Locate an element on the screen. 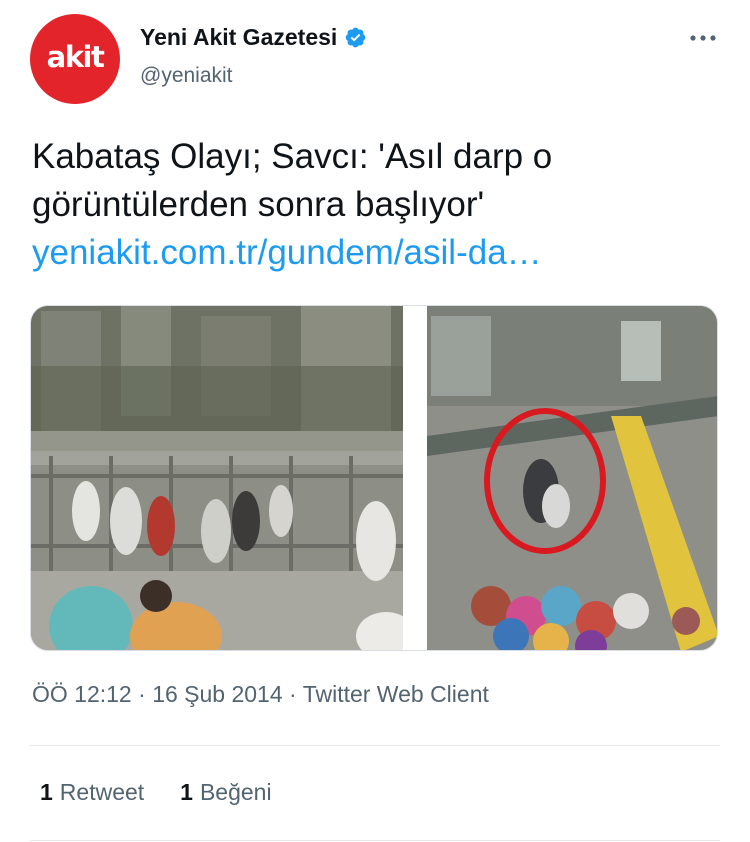  avatar: akit is located at coordinates (75, 59).